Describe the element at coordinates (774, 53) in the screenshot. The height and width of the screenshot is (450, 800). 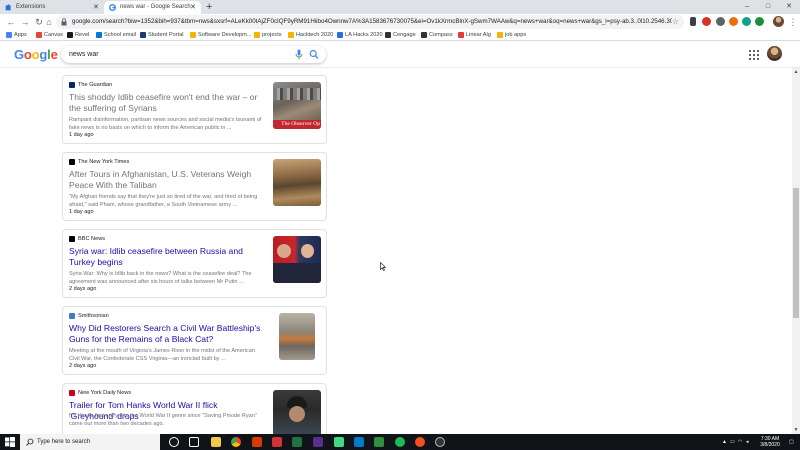
I see `account-avatar` at that location.